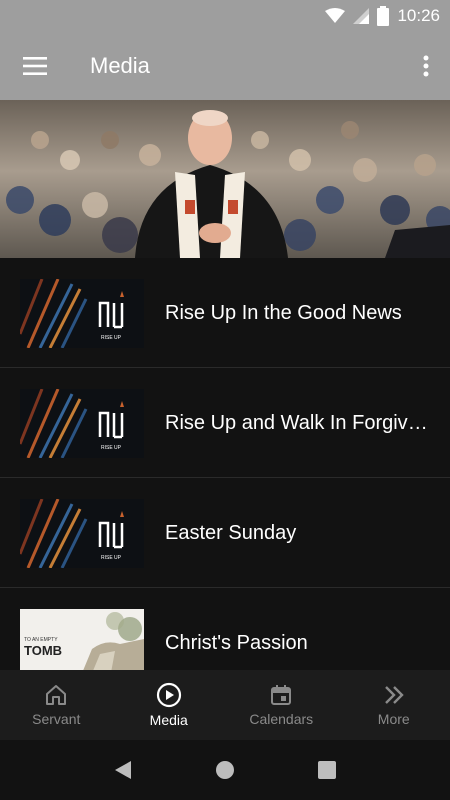  Describe the element at coordinates (297, 423) in the screenshot. I see `media-title: Rise Up and Walk In Forgiveness` at that location.